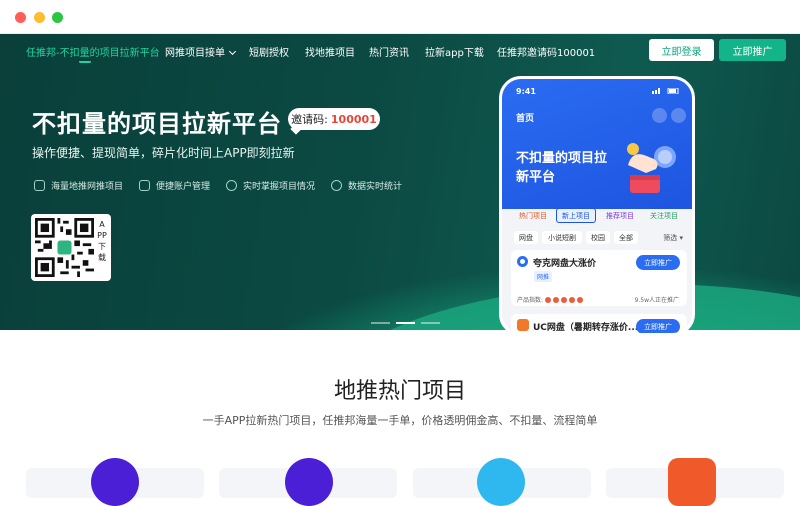  I want to click on feature-label: 海量地推网推项目, so click(87, 187).